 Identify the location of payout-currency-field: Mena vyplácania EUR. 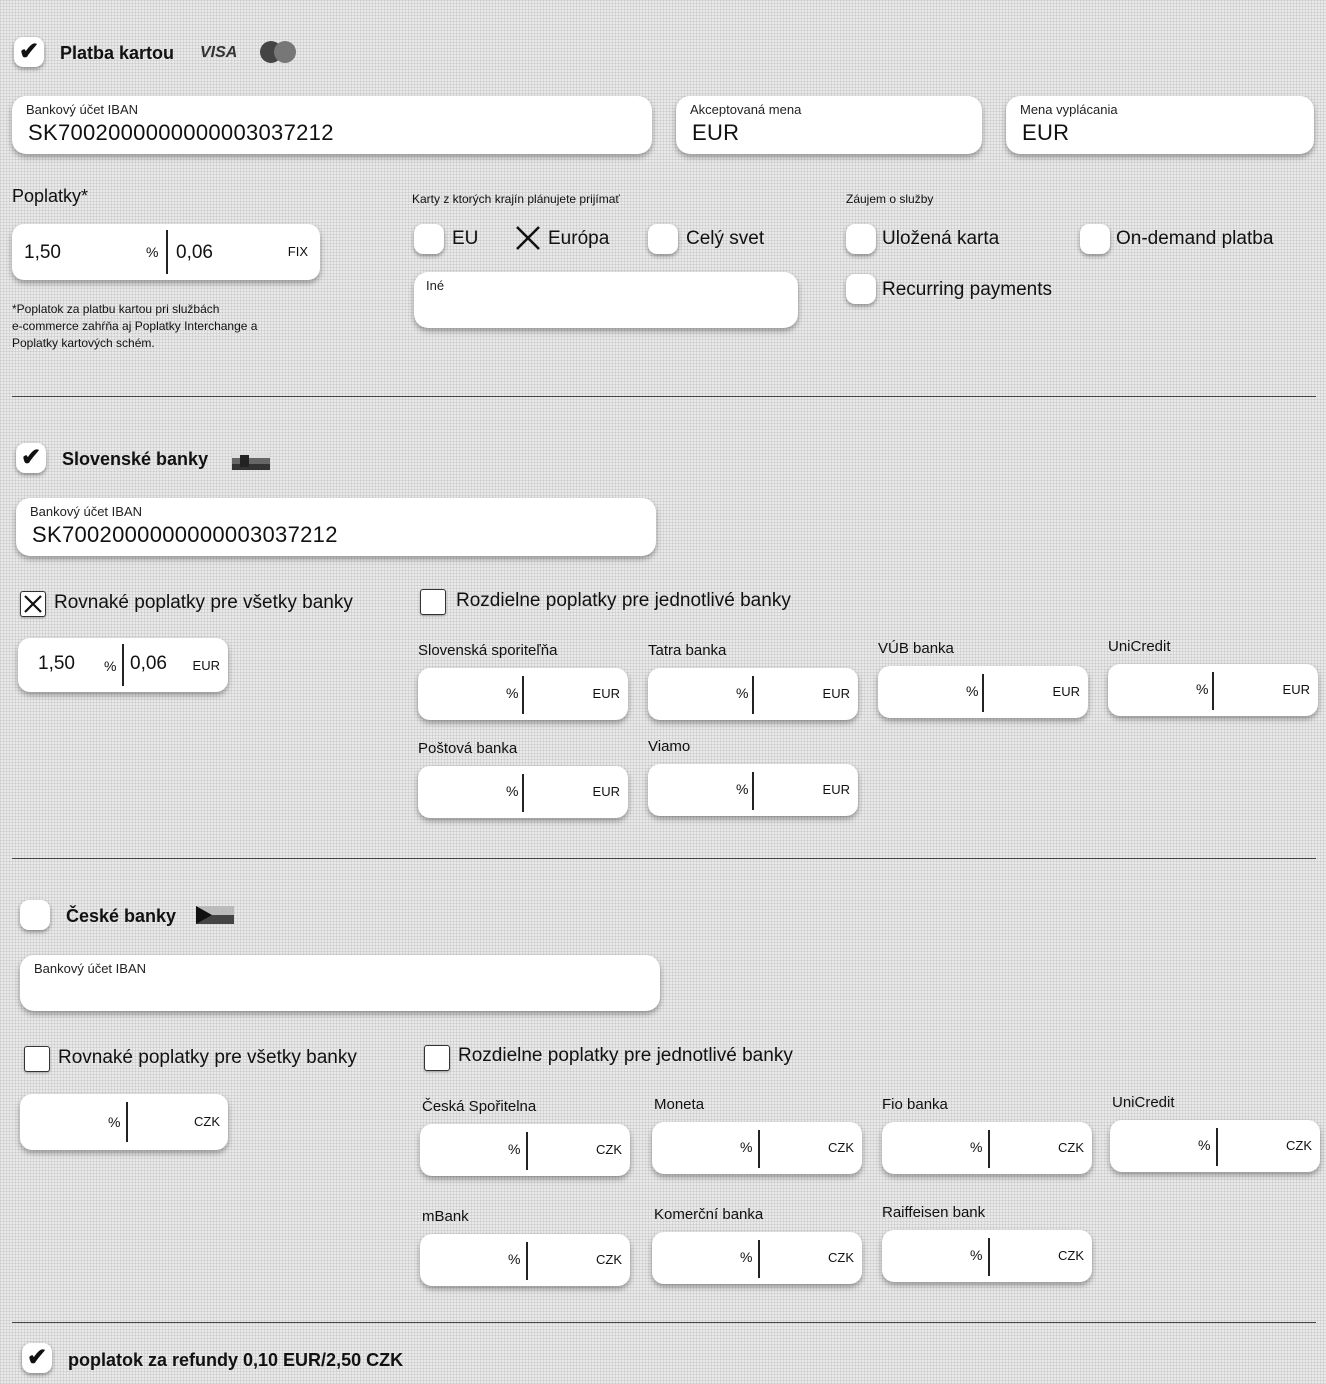
(1160, 125).